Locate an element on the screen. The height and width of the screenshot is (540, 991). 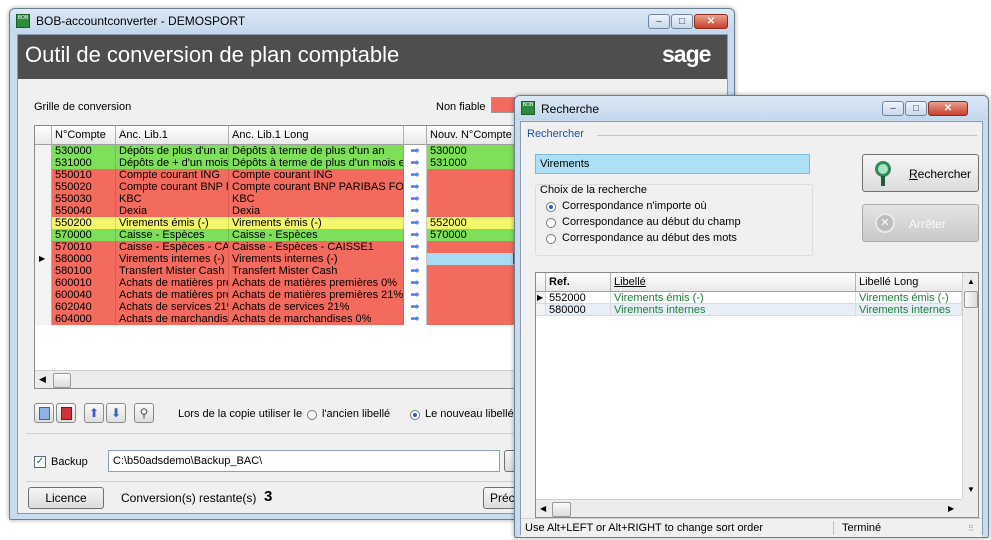
minimize-icon: ‒ is located at coordinates (659, 21).